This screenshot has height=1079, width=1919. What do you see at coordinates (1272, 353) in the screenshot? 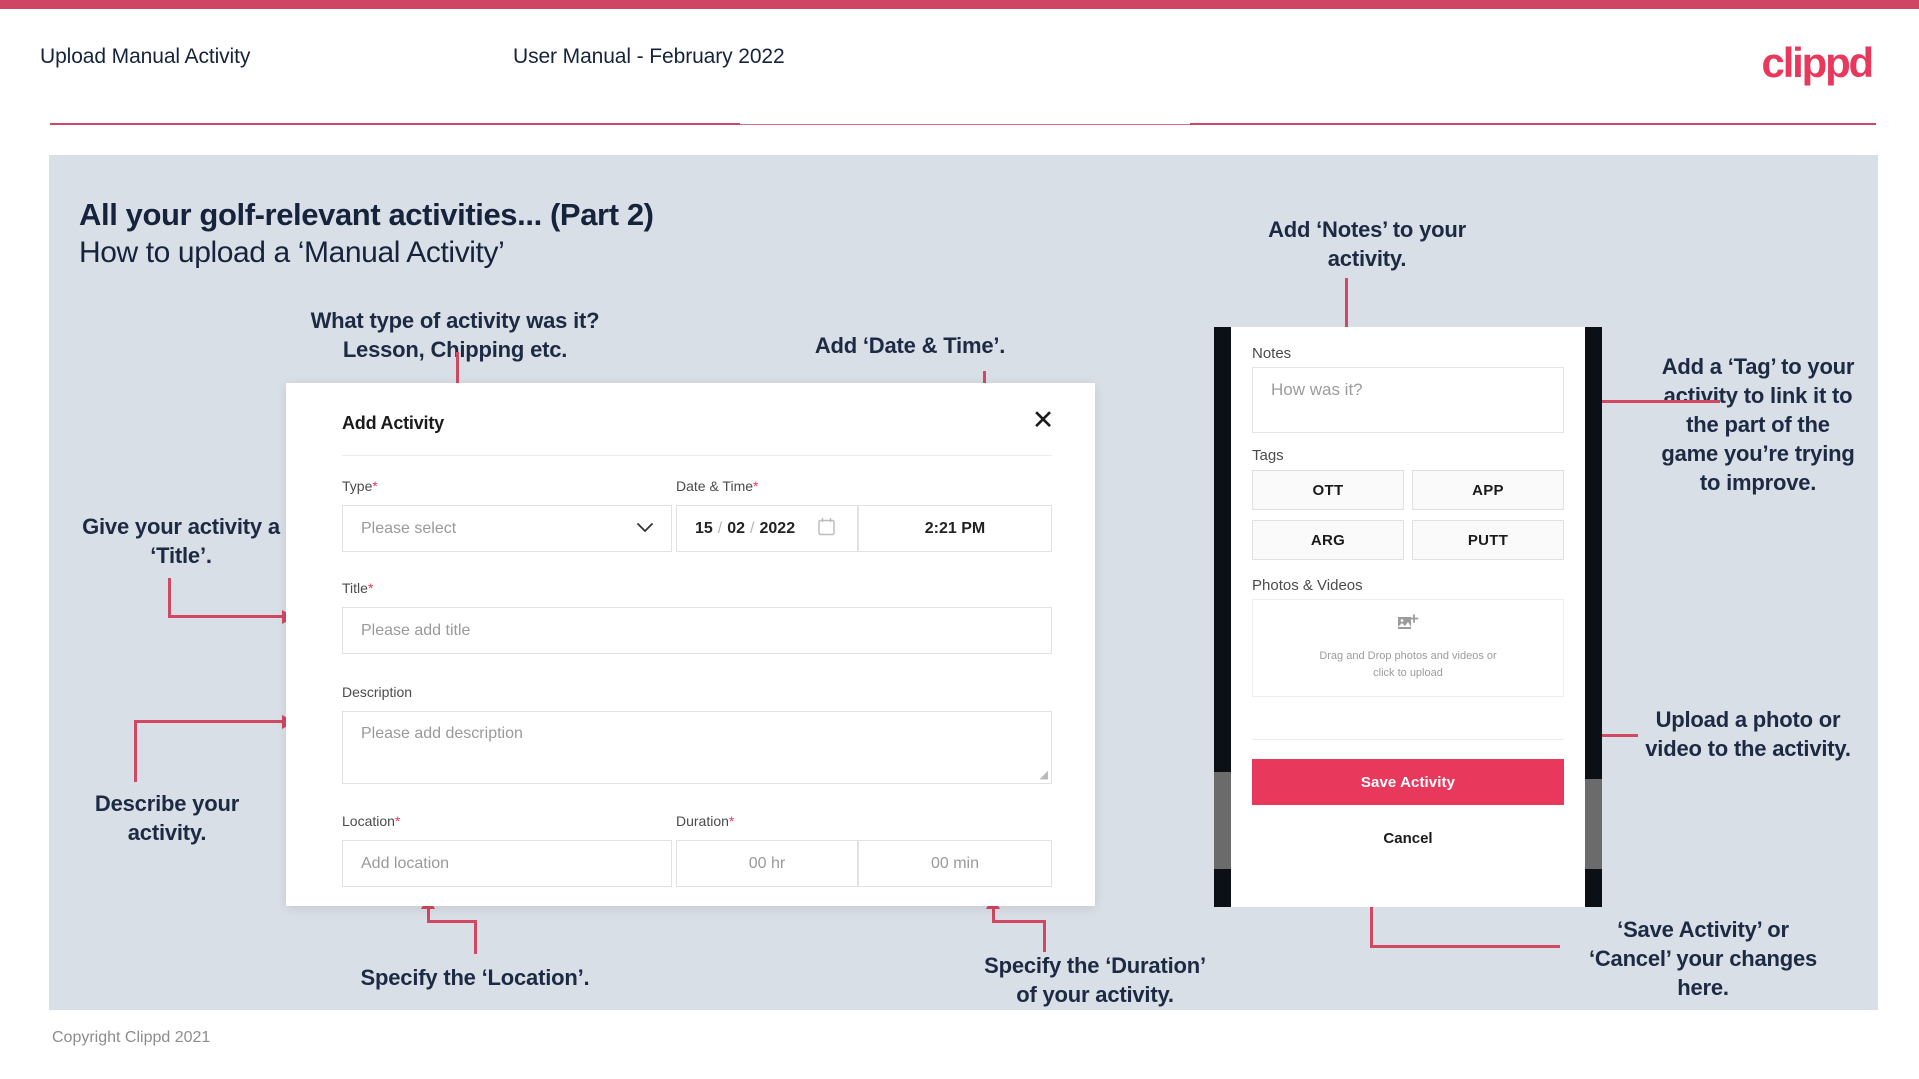
I see `notes-label: Notes` at bounding box center [1272, 353].